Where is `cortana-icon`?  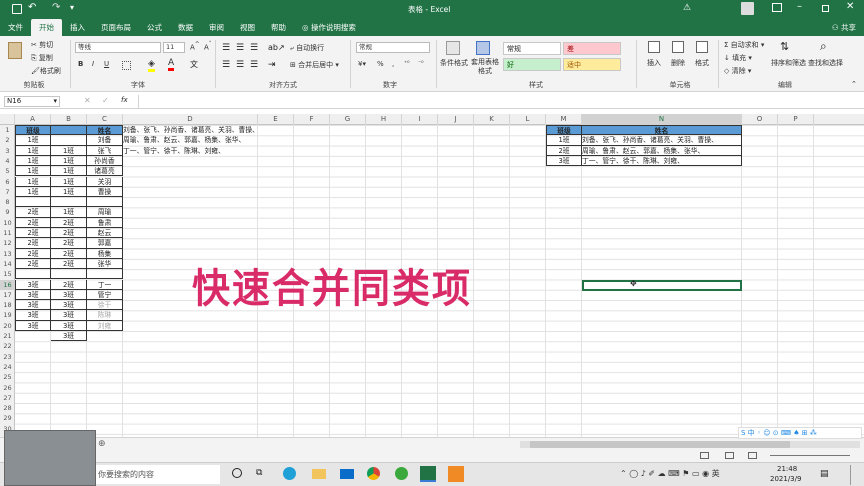
cortana-icon is located at coordinates (237, 473).